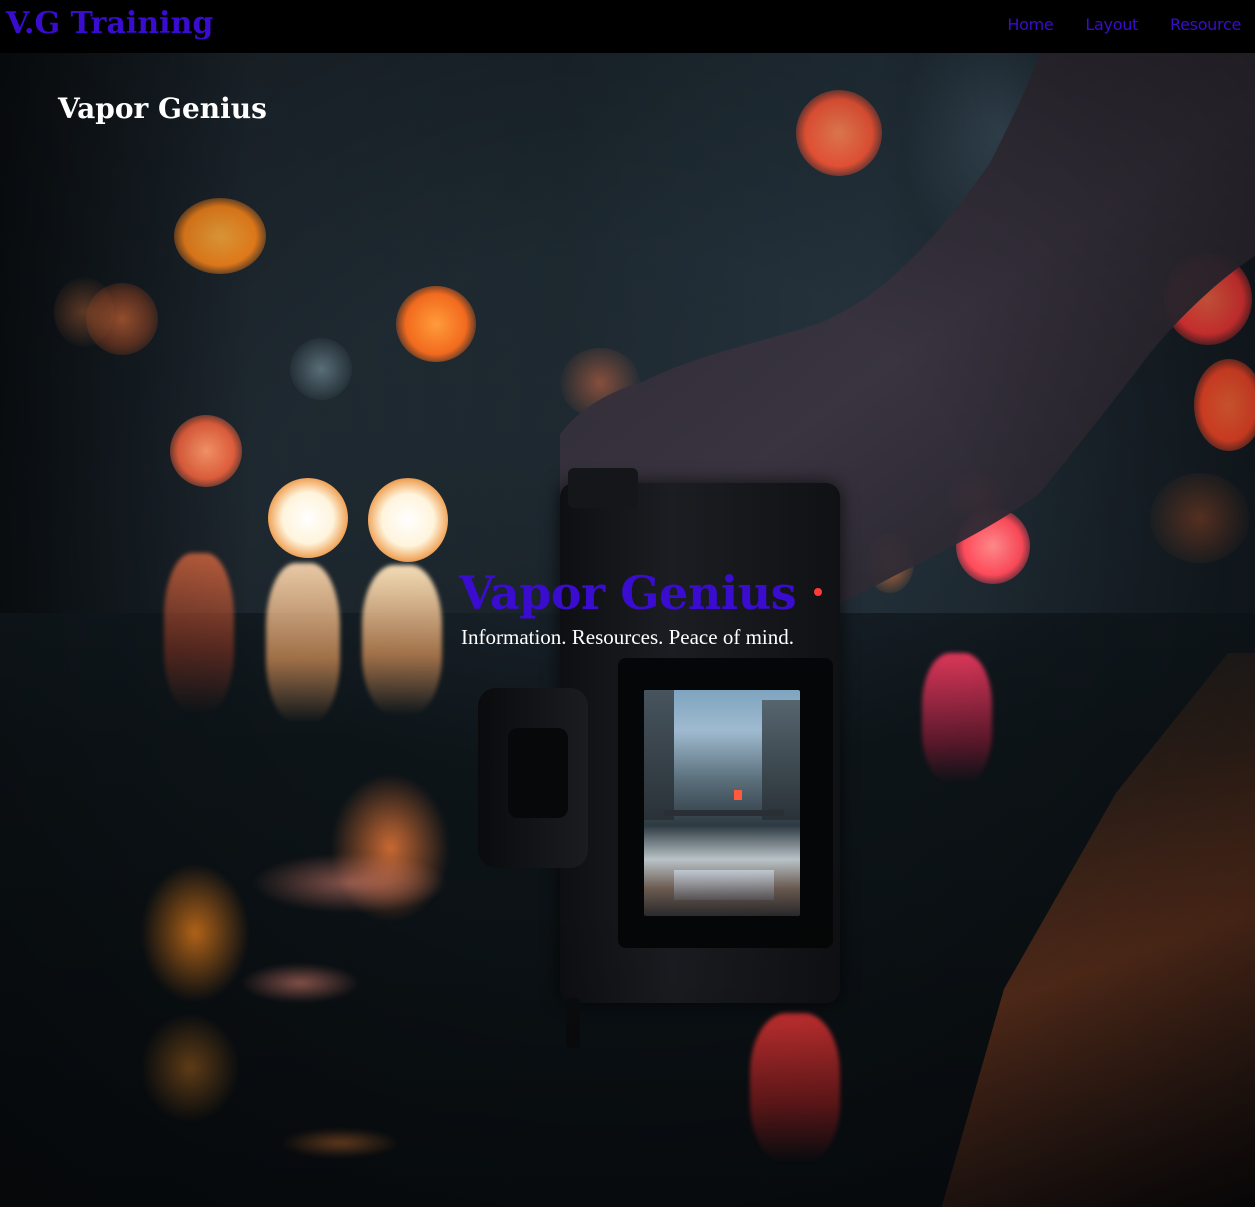 This screenshot has width=1255, height=1207. What do you see at coordinates (109, 24) in the screenshot?
I see `brand-logo-link: V.G Training` at bounding box center [109, 24].